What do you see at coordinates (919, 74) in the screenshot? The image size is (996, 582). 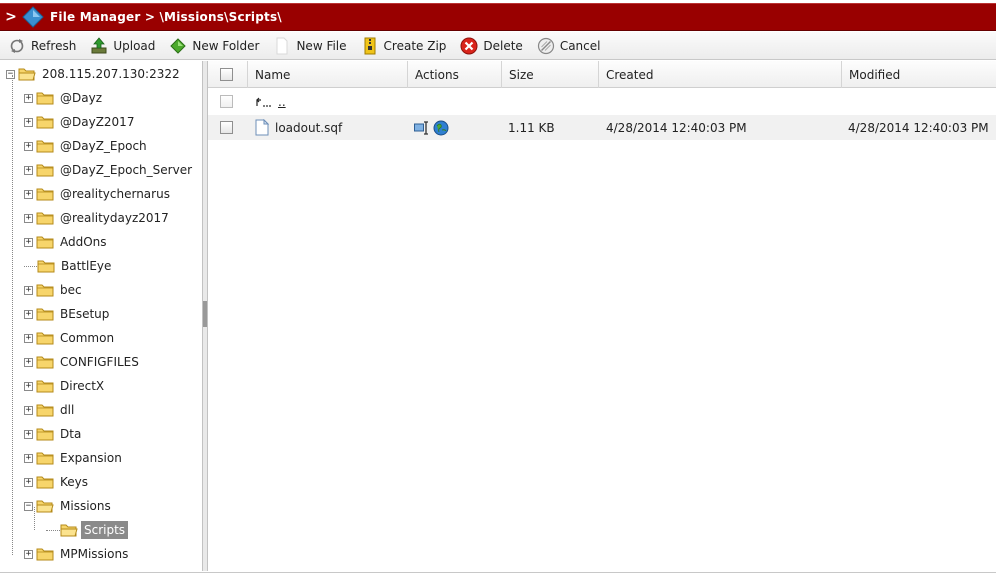 I see `column-modified: Modified` at bounding box center [919, 74].